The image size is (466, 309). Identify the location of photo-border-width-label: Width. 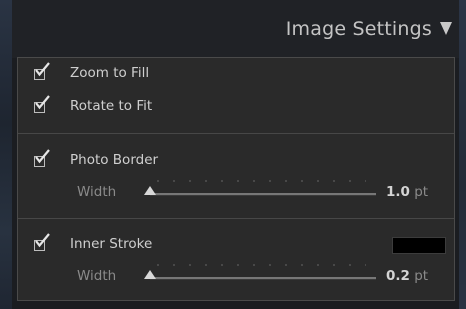
(97, 192).